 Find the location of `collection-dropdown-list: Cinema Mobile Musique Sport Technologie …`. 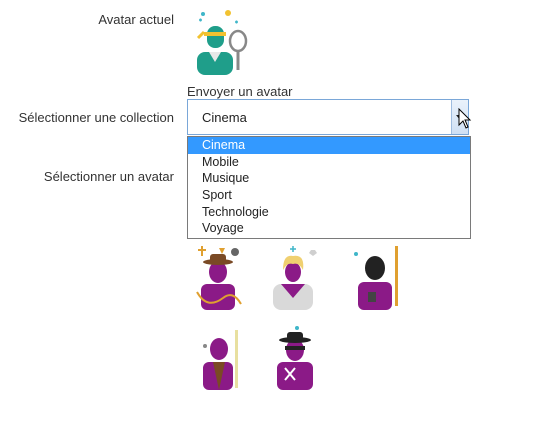

collection-dropdown-list: Cinema Mobile Musique Sport Technologie … is located at coordinates (329, 187).